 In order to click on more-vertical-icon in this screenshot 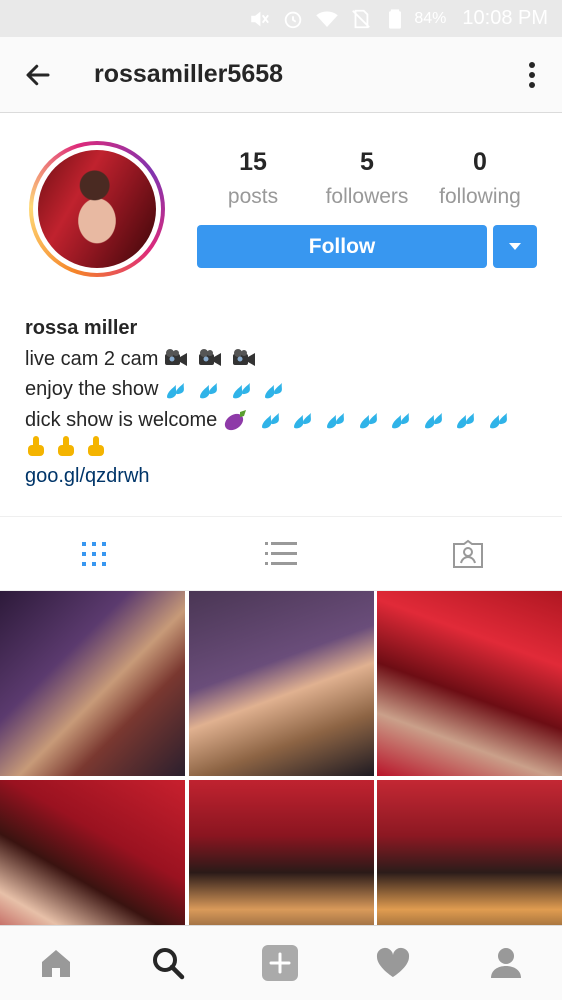, I will do `click(532, 75)`.